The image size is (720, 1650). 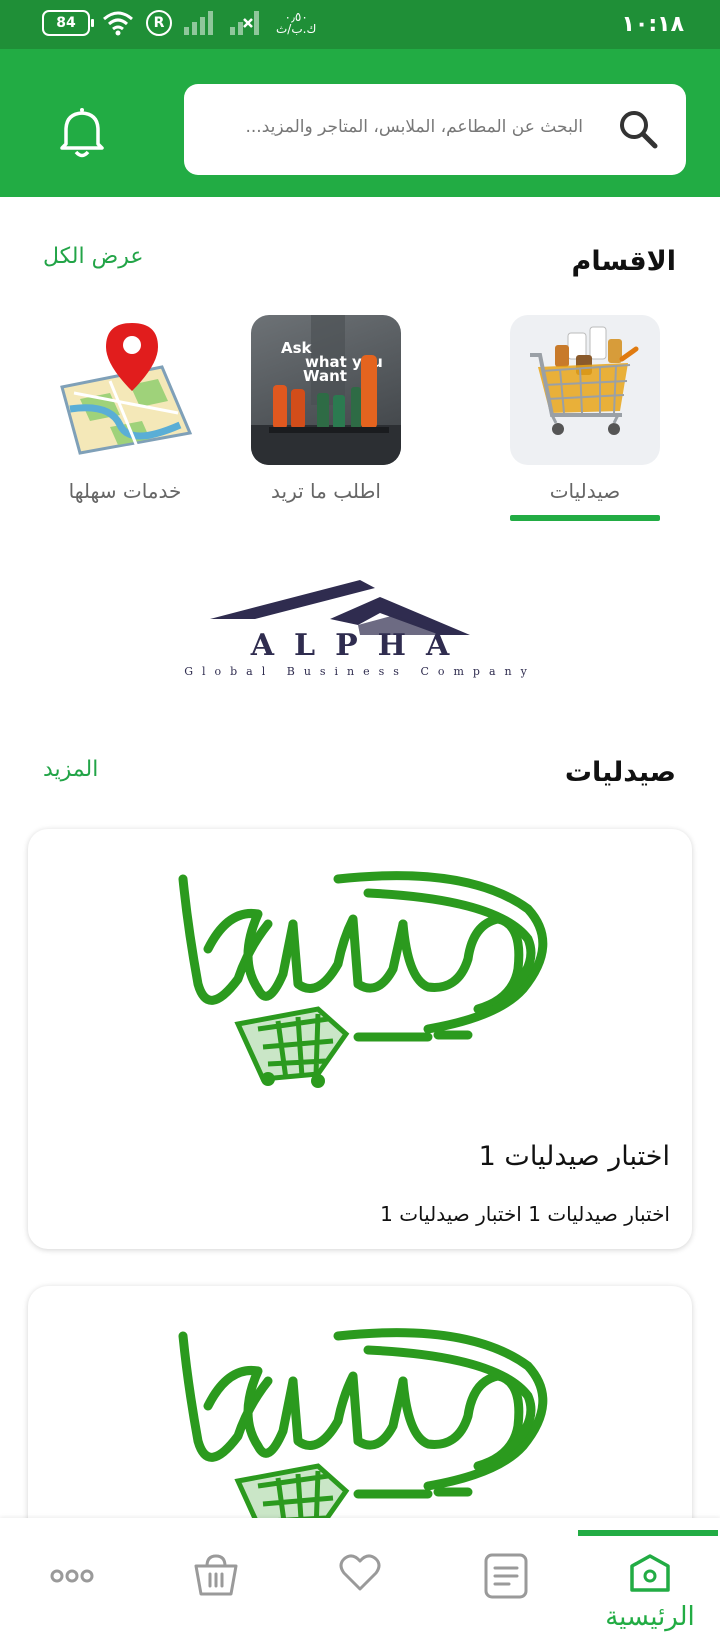 What do you see at coordinates (360, 671) in the screenshot?
I see `alpha-tagline-text: Global Business Company` at bounding box center [360, 671].